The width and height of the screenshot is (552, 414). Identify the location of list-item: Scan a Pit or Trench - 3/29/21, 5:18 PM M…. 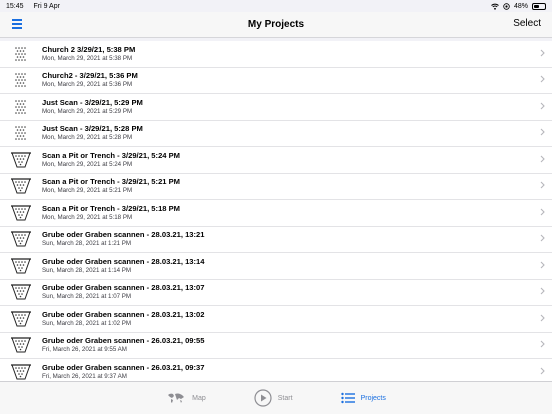
(276, 213).